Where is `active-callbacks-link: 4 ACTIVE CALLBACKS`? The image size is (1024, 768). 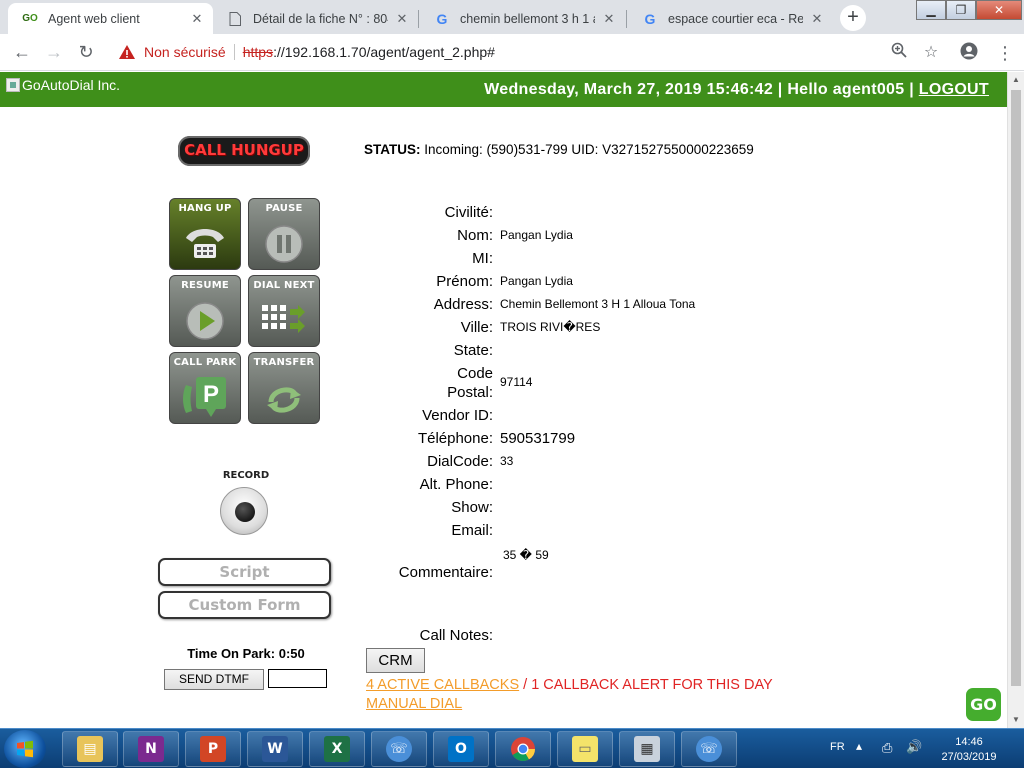
active-callbacks-link: 4 ACTIVE CALLBACKS is located at coordinates (442, 685).